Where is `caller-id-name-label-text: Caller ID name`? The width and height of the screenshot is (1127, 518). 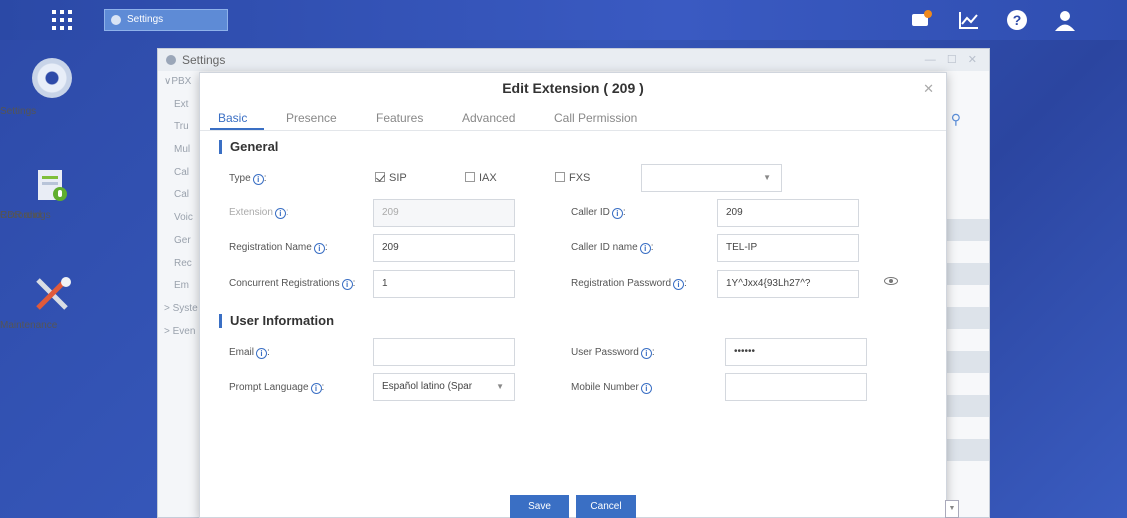 caller-id-name-label-text: Caller ID name is located at coordinates (604, 247).